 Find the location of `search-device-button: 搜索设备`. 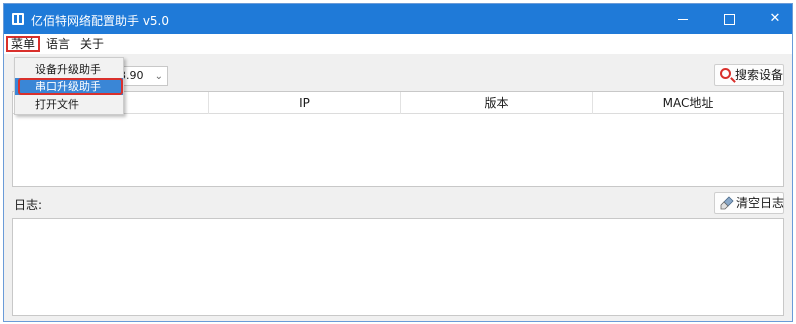

search-device-button: 搜索设备 is located at coordinates (749, 75).